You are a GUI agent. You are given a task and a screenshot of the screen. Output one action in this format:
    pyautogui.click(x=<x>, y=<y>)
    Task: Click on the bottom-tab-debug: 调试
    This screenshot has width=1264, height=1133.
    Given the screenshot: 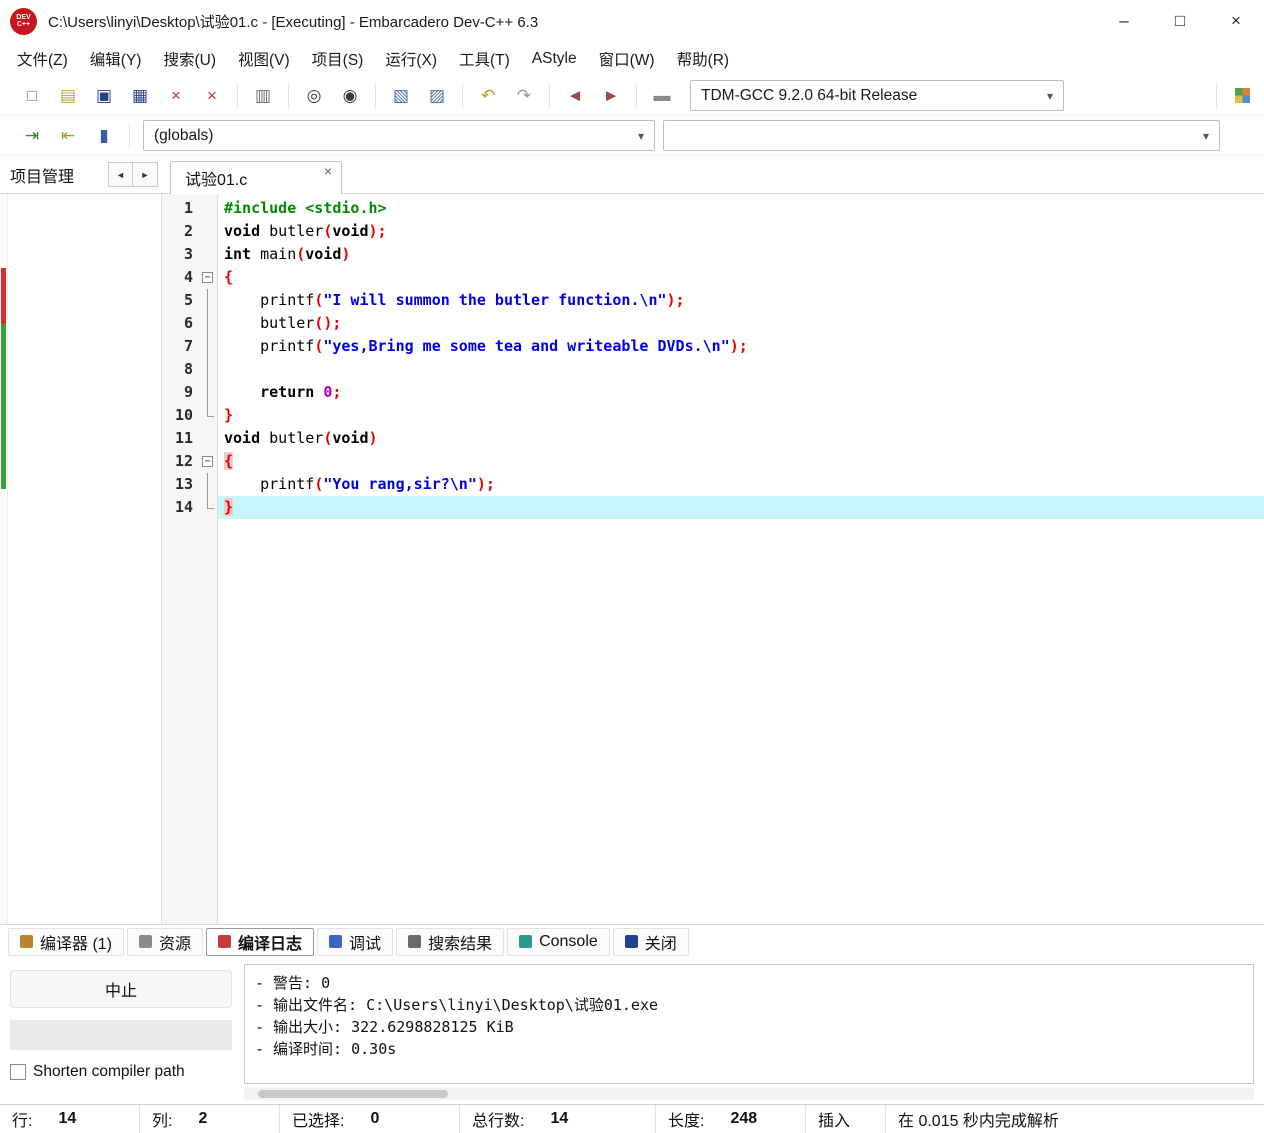 What is the action you would take?
    pyautogui.click(x=355, y=941)
    